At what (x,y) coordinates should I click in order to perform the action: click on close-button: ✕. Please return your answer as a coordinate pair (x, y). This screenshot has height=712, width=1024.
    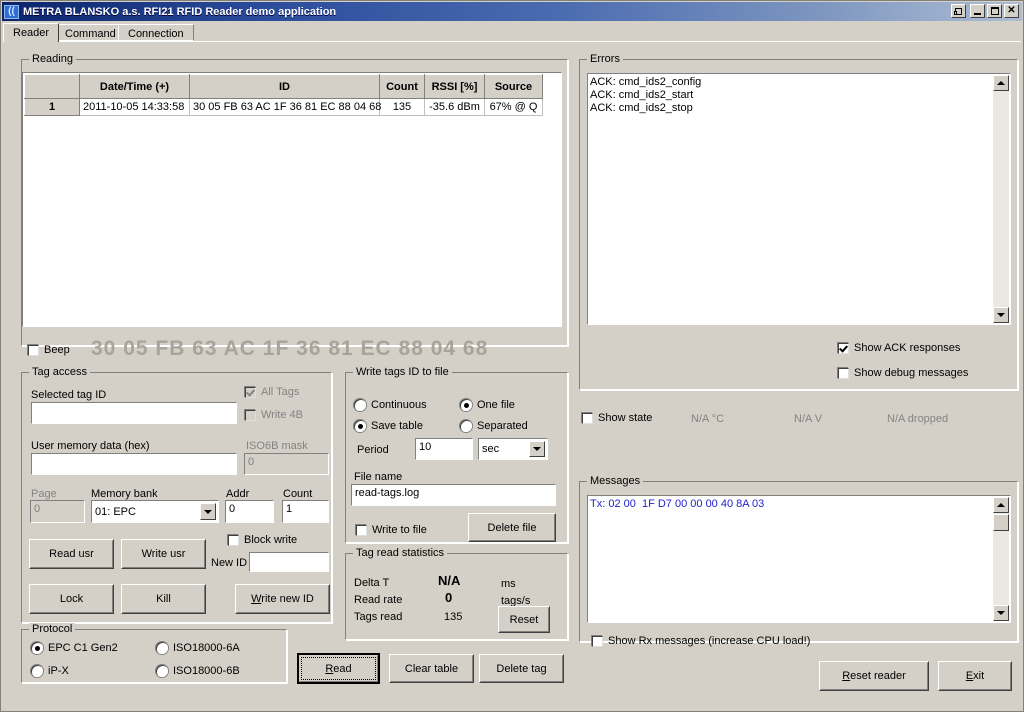
    Looking at the image, I should click on (1011, 11).